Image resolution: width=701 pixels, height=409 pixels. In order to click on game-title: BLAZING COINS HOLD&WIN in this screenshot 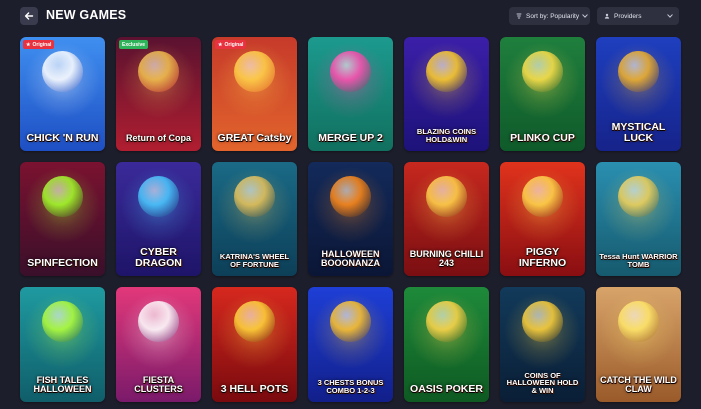, I will do `click(446, 135)`.